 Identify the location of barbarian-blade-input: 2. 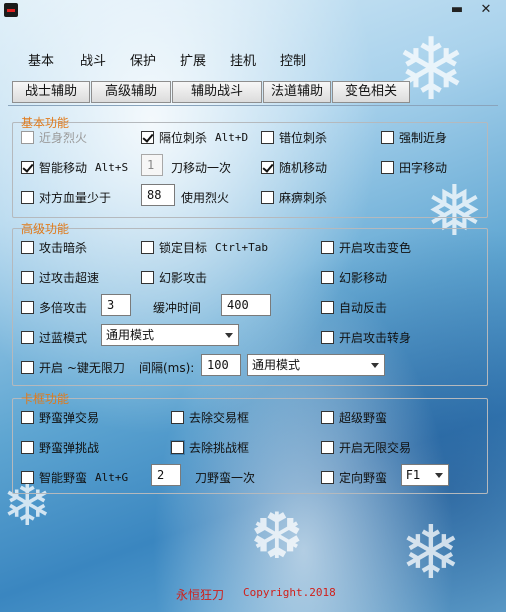
(166, 475).